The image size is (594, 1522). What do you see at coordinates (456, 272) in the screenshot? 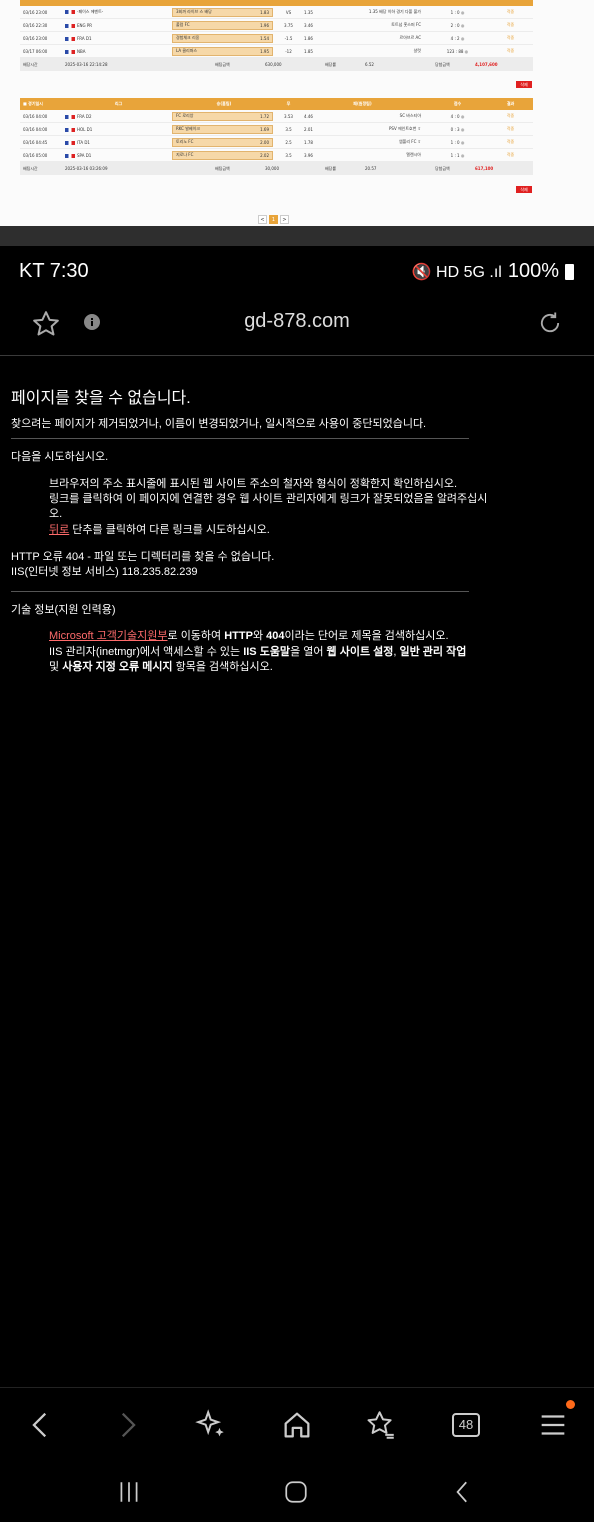
I see `status-icons: 🔇 HD 5G .ıl` at bounding box center [456, 272].